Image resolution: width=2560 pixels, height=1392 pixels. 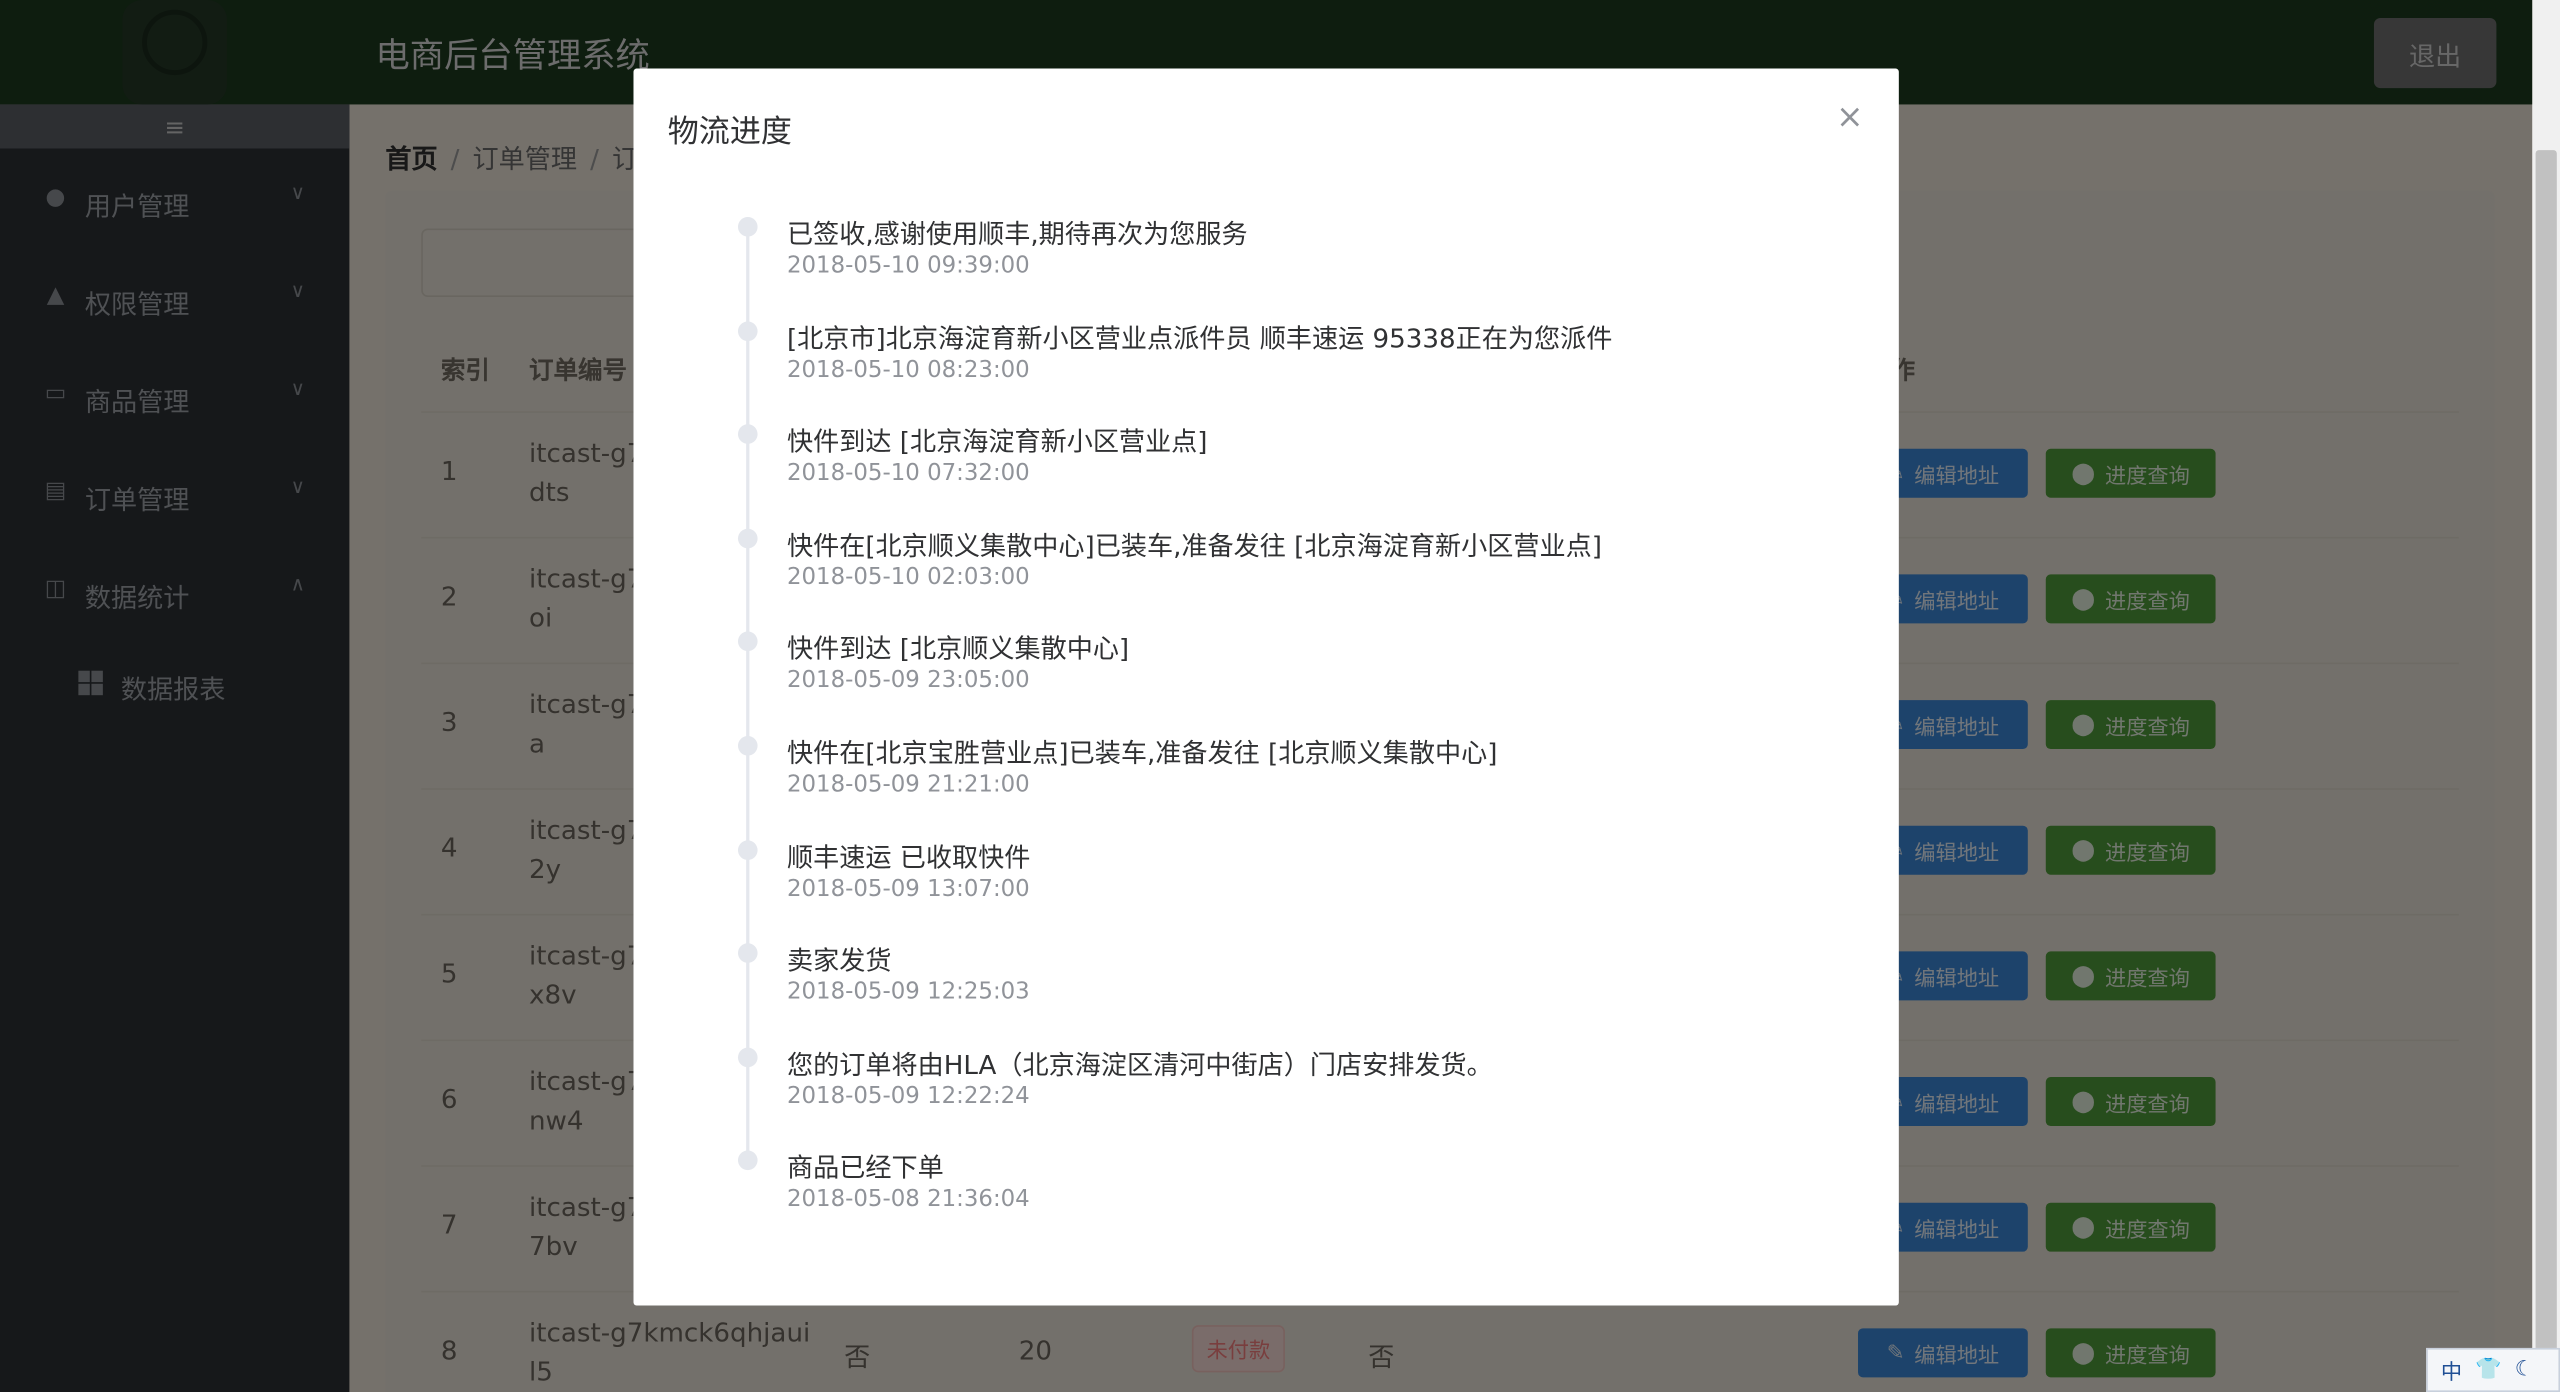 What do you see at coordinates (908, 888) in the screenshot?
I see `timeline-time: 2018-05-09 13:07:00` at bounding box center [908, 888].